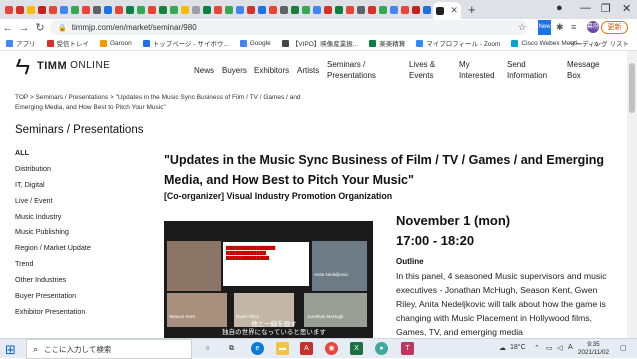  I want to click on sidebar-category: Live / Event, so click(53, 204).